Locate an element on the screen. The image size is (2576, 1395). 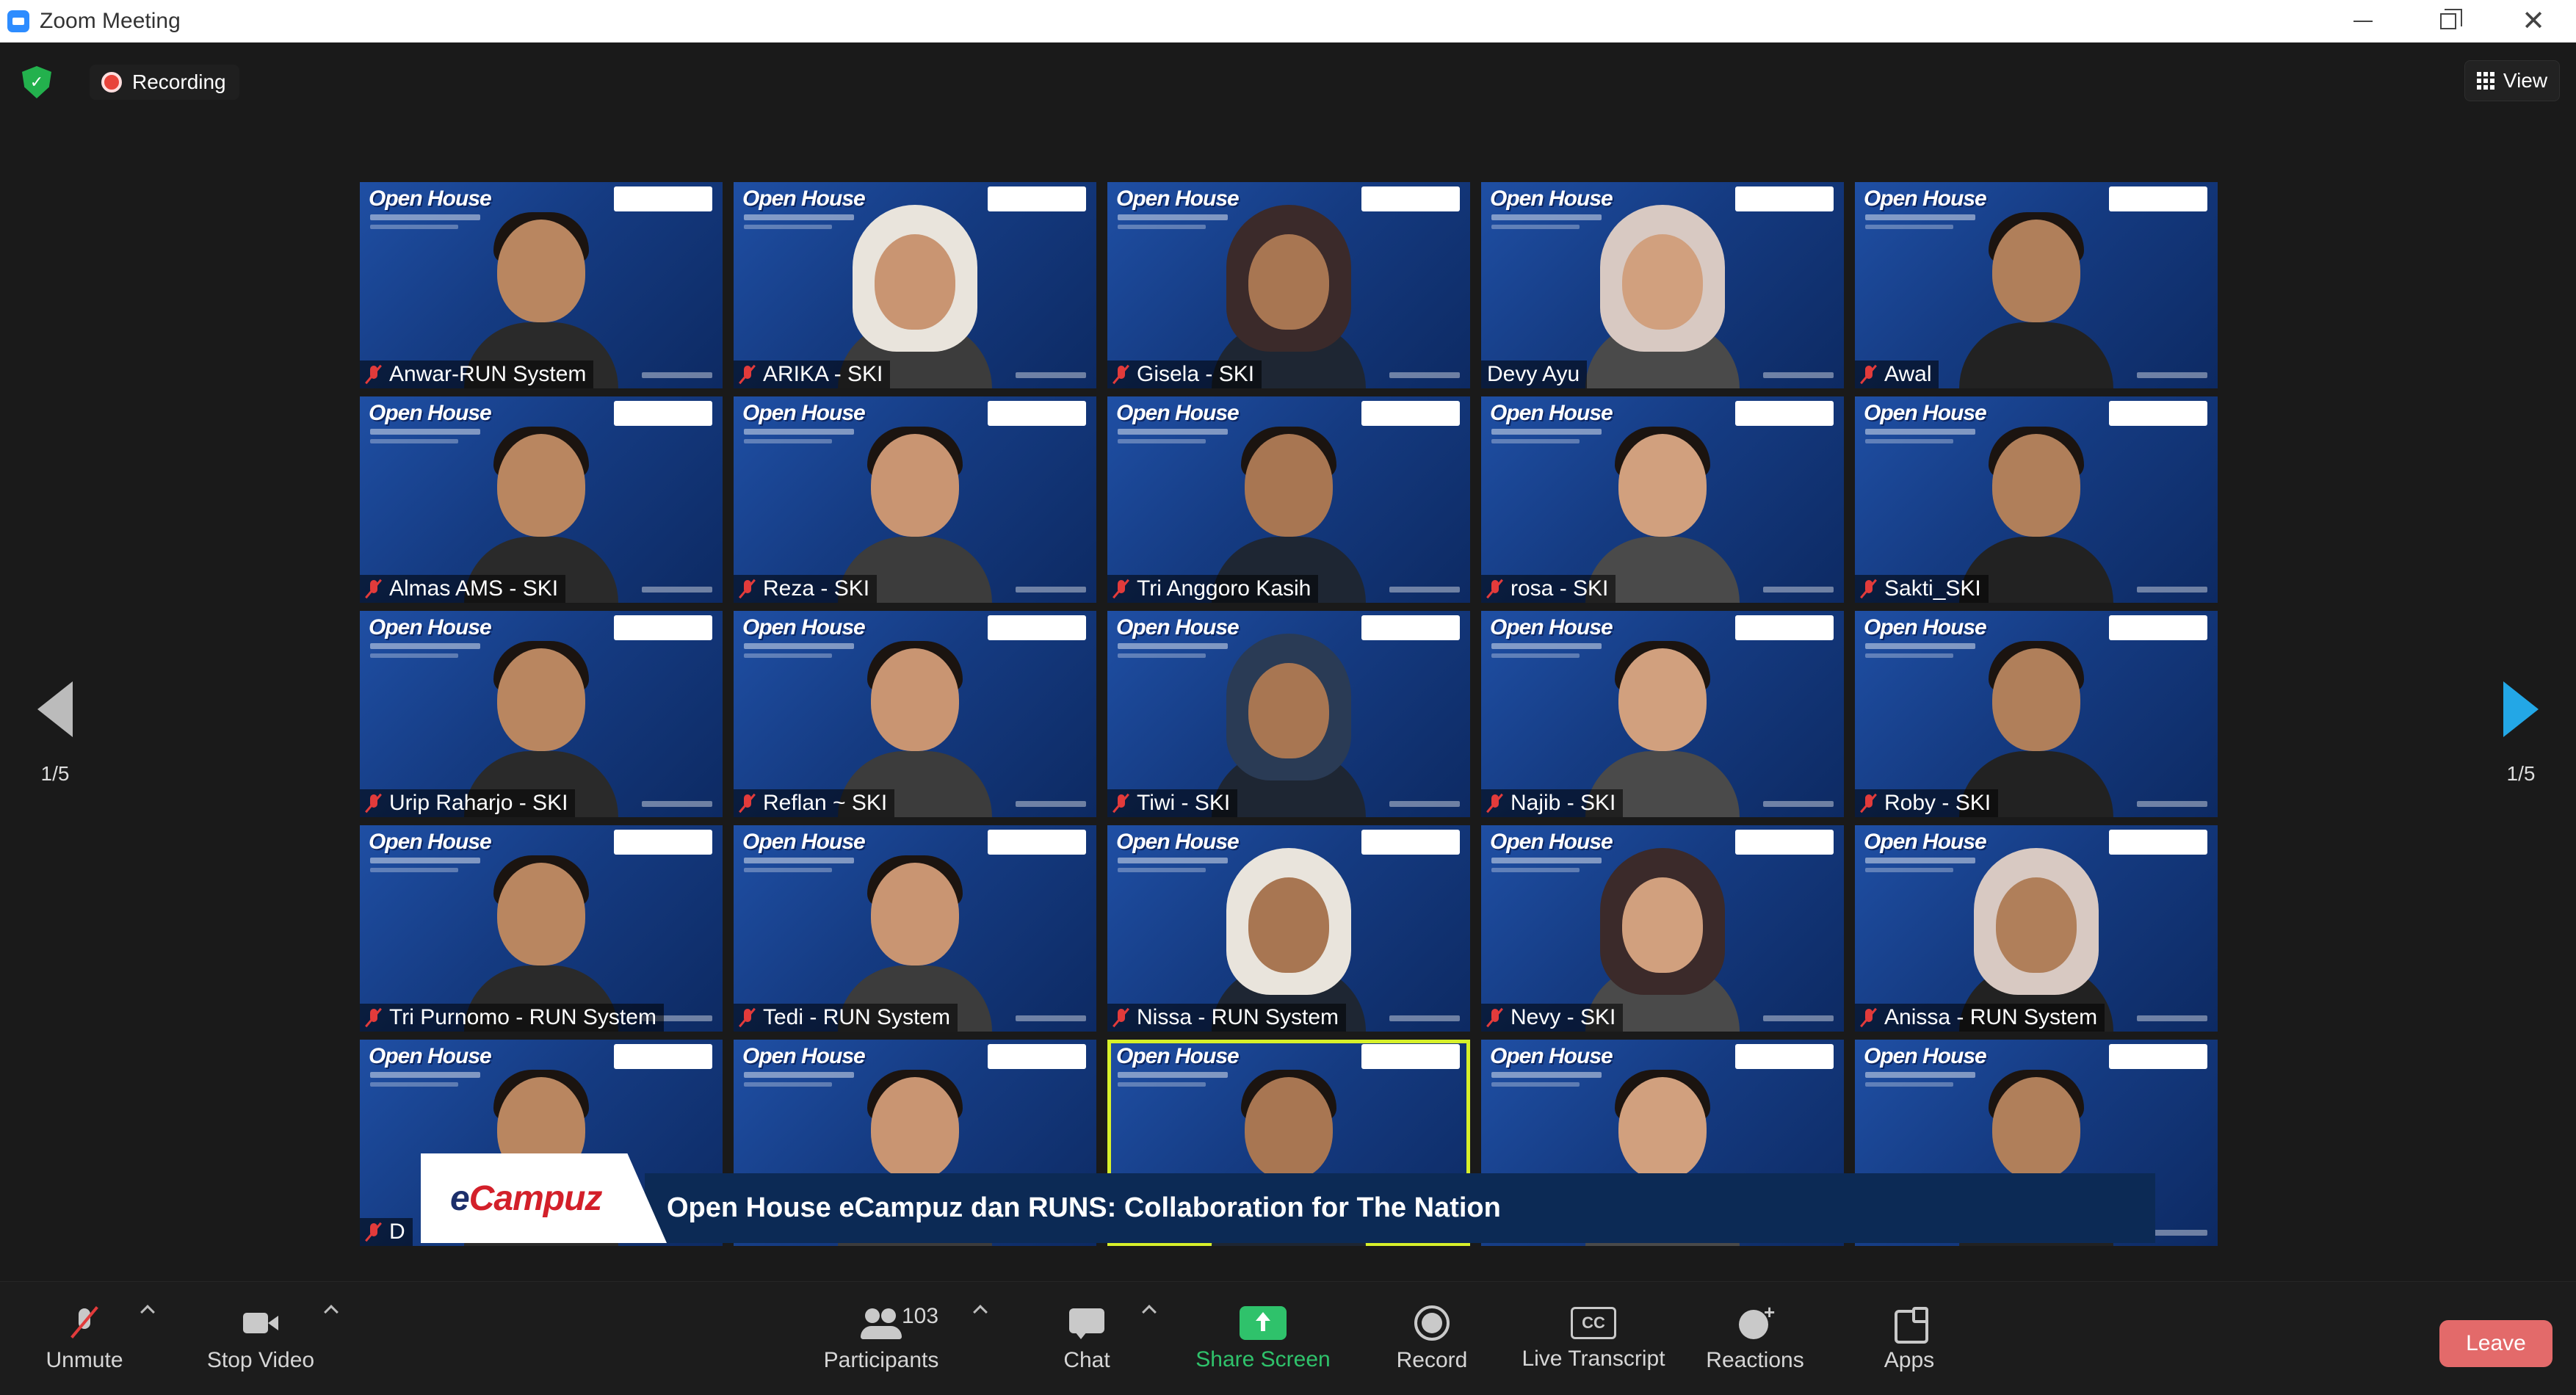
participant-name: Nissa - RUN System is located at coordinates (1238, 1017).